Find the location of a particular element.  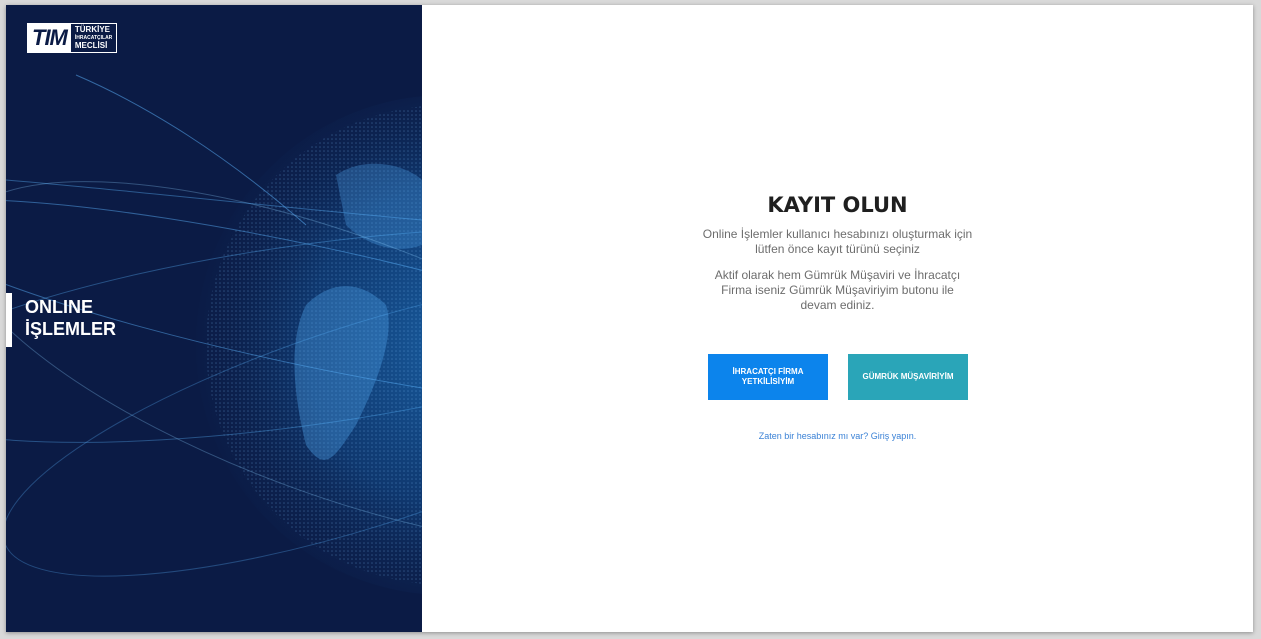

logo-line-3: MECLİSİ is located at coordinates (91, 45).